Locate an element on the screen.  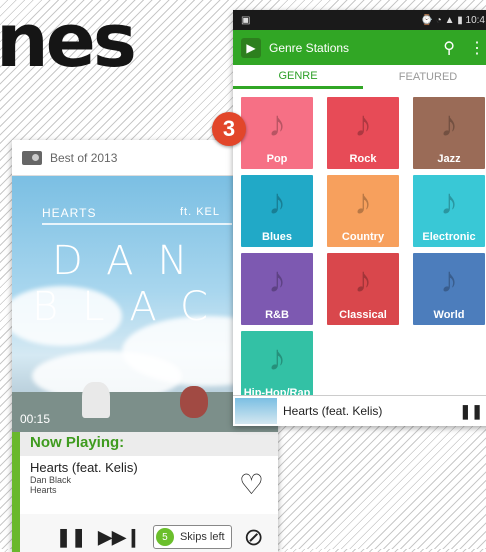
app-title: Genre Stations is located at coordinates (309, 47).